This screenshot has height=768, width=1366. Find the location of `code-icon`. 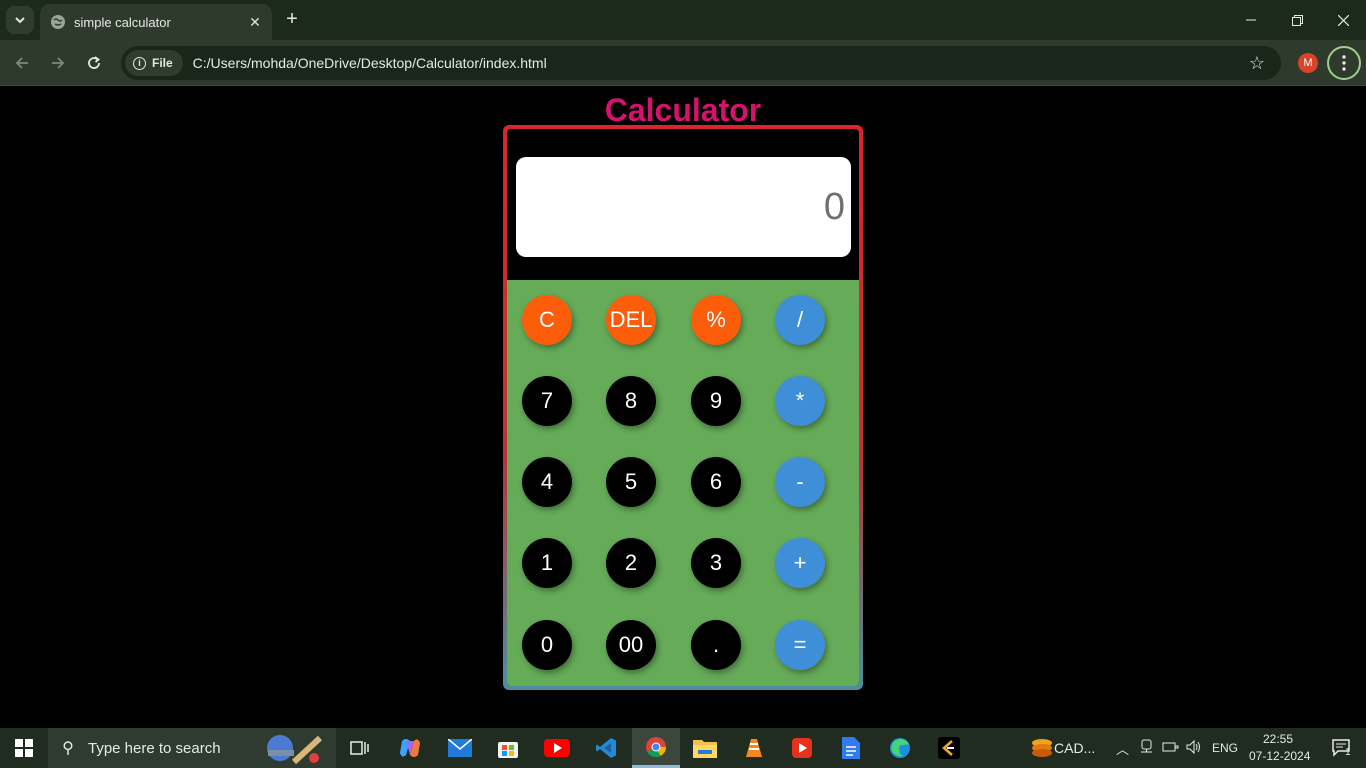

code-icon is located at coordinates (949, 748).